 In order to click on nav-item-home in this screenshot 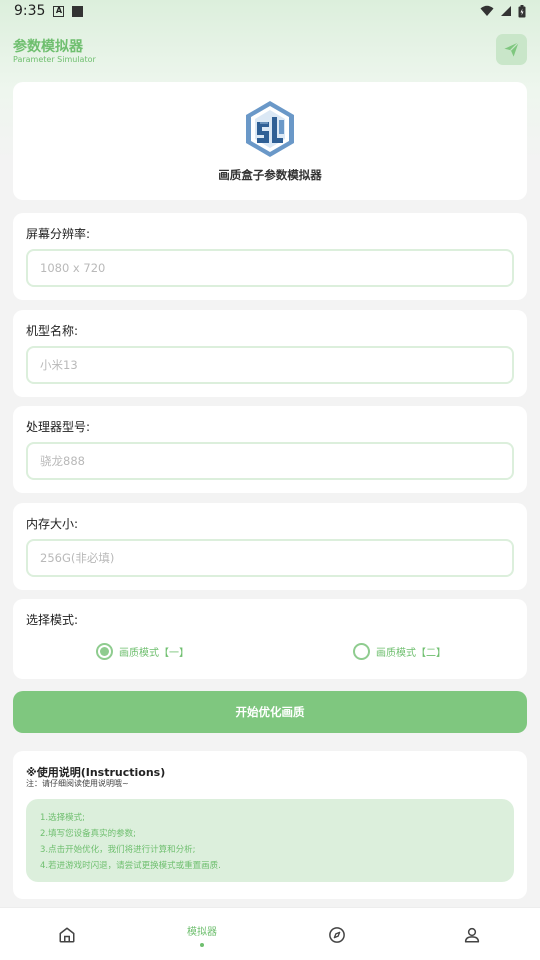, I will do `click(67, 934)`.